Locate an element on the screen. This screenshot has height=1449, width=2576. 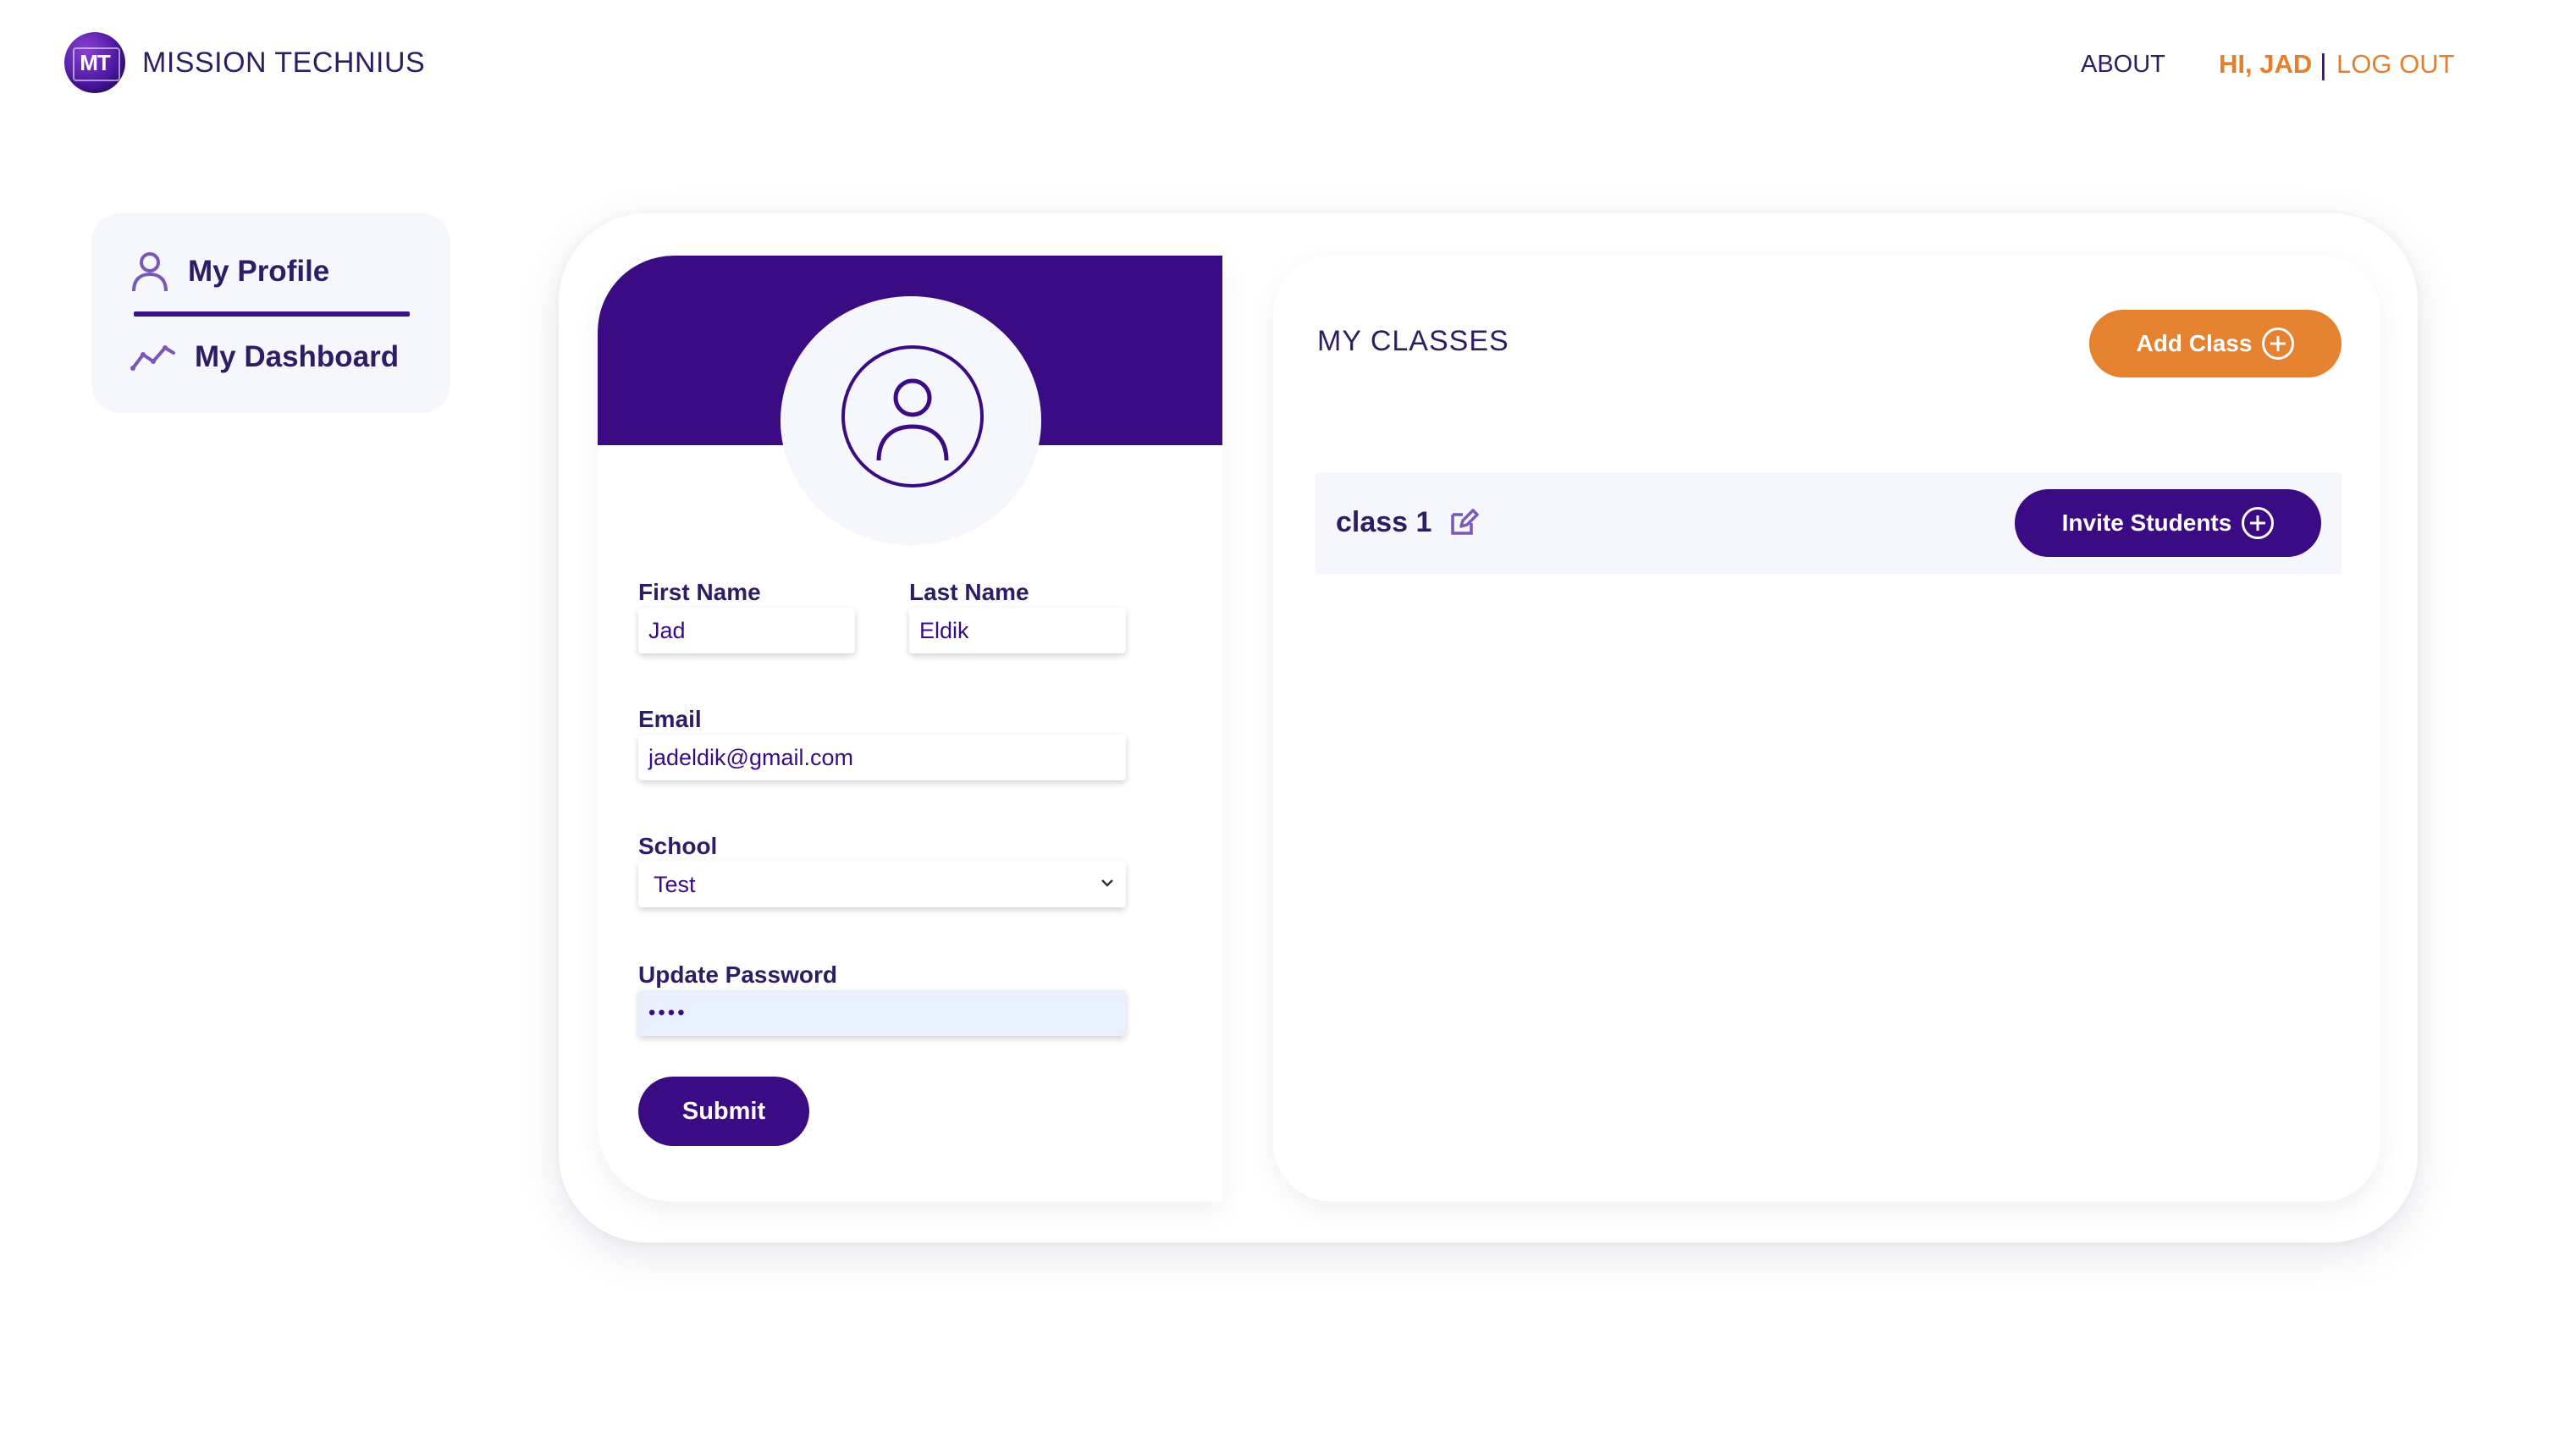
class-name: class 1 is located at coordinates (1384, 522).